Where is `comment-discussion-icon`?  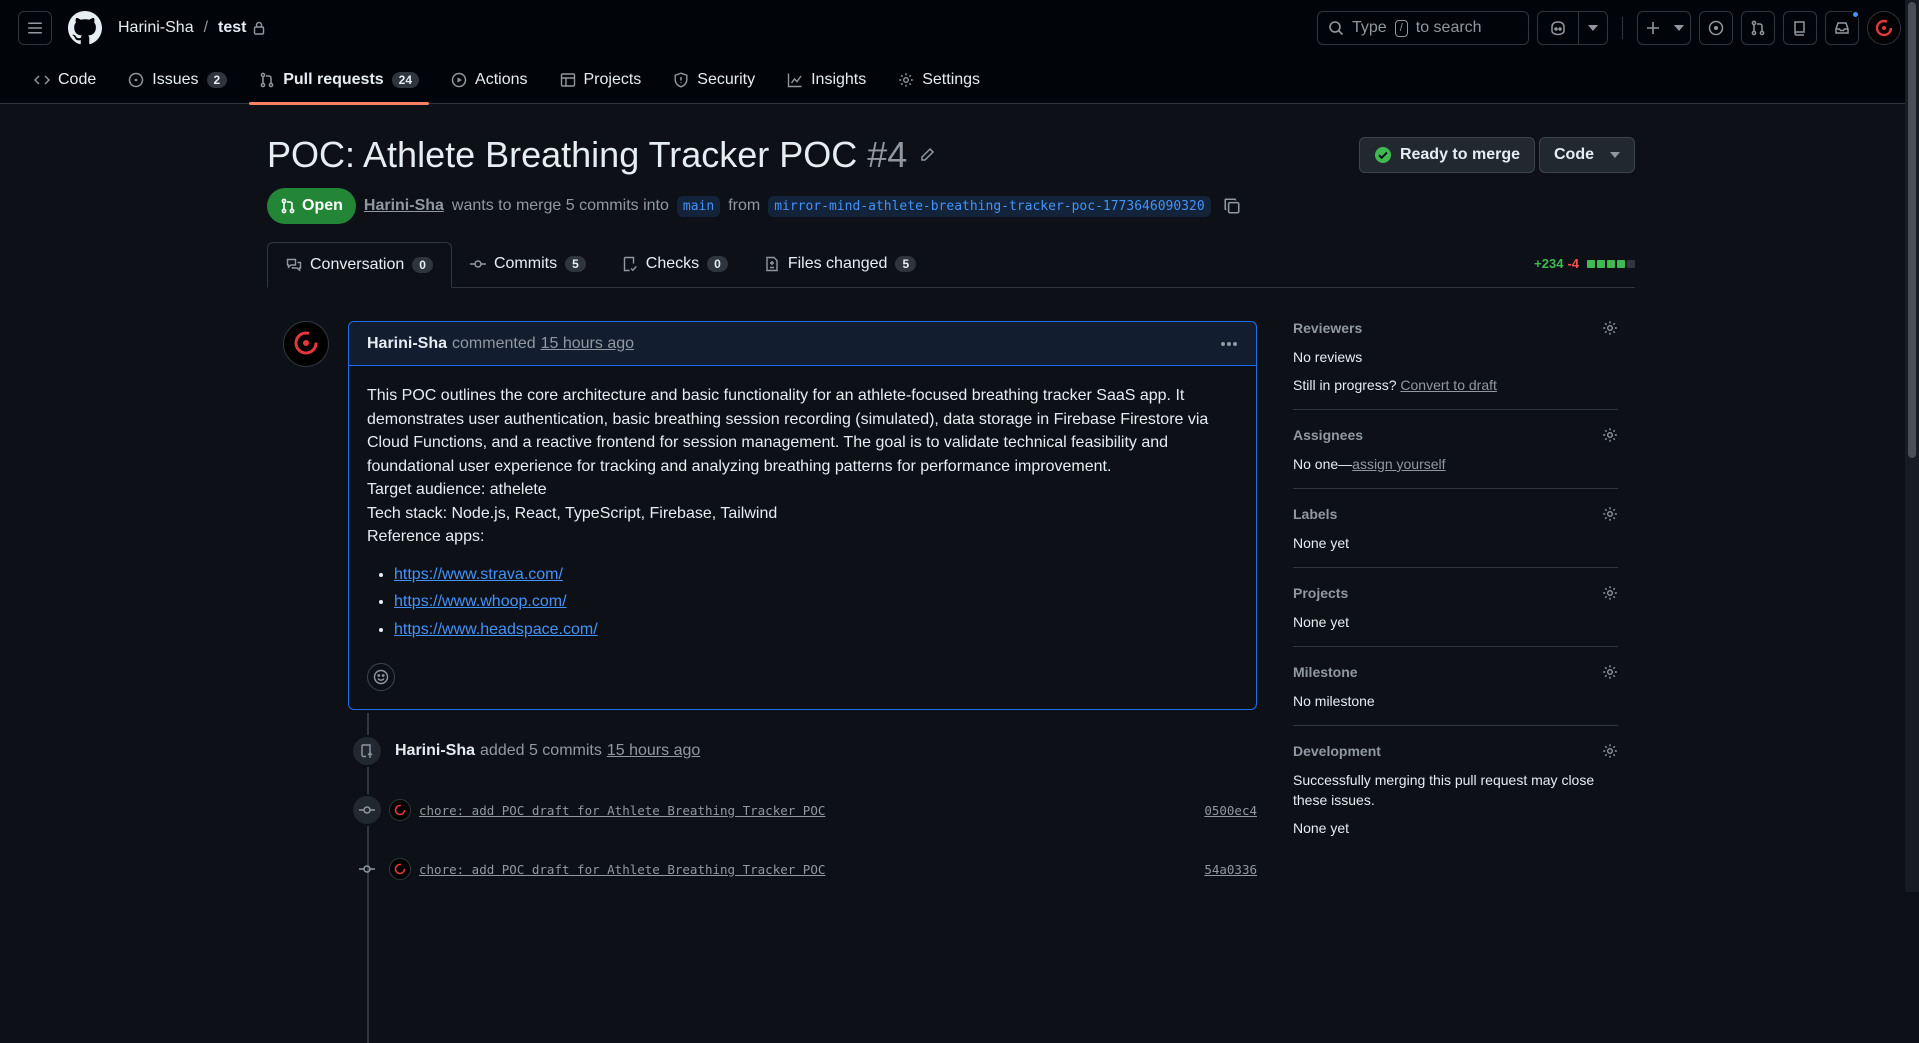
comment-discussion-icon is located at coordinates (294, 265).